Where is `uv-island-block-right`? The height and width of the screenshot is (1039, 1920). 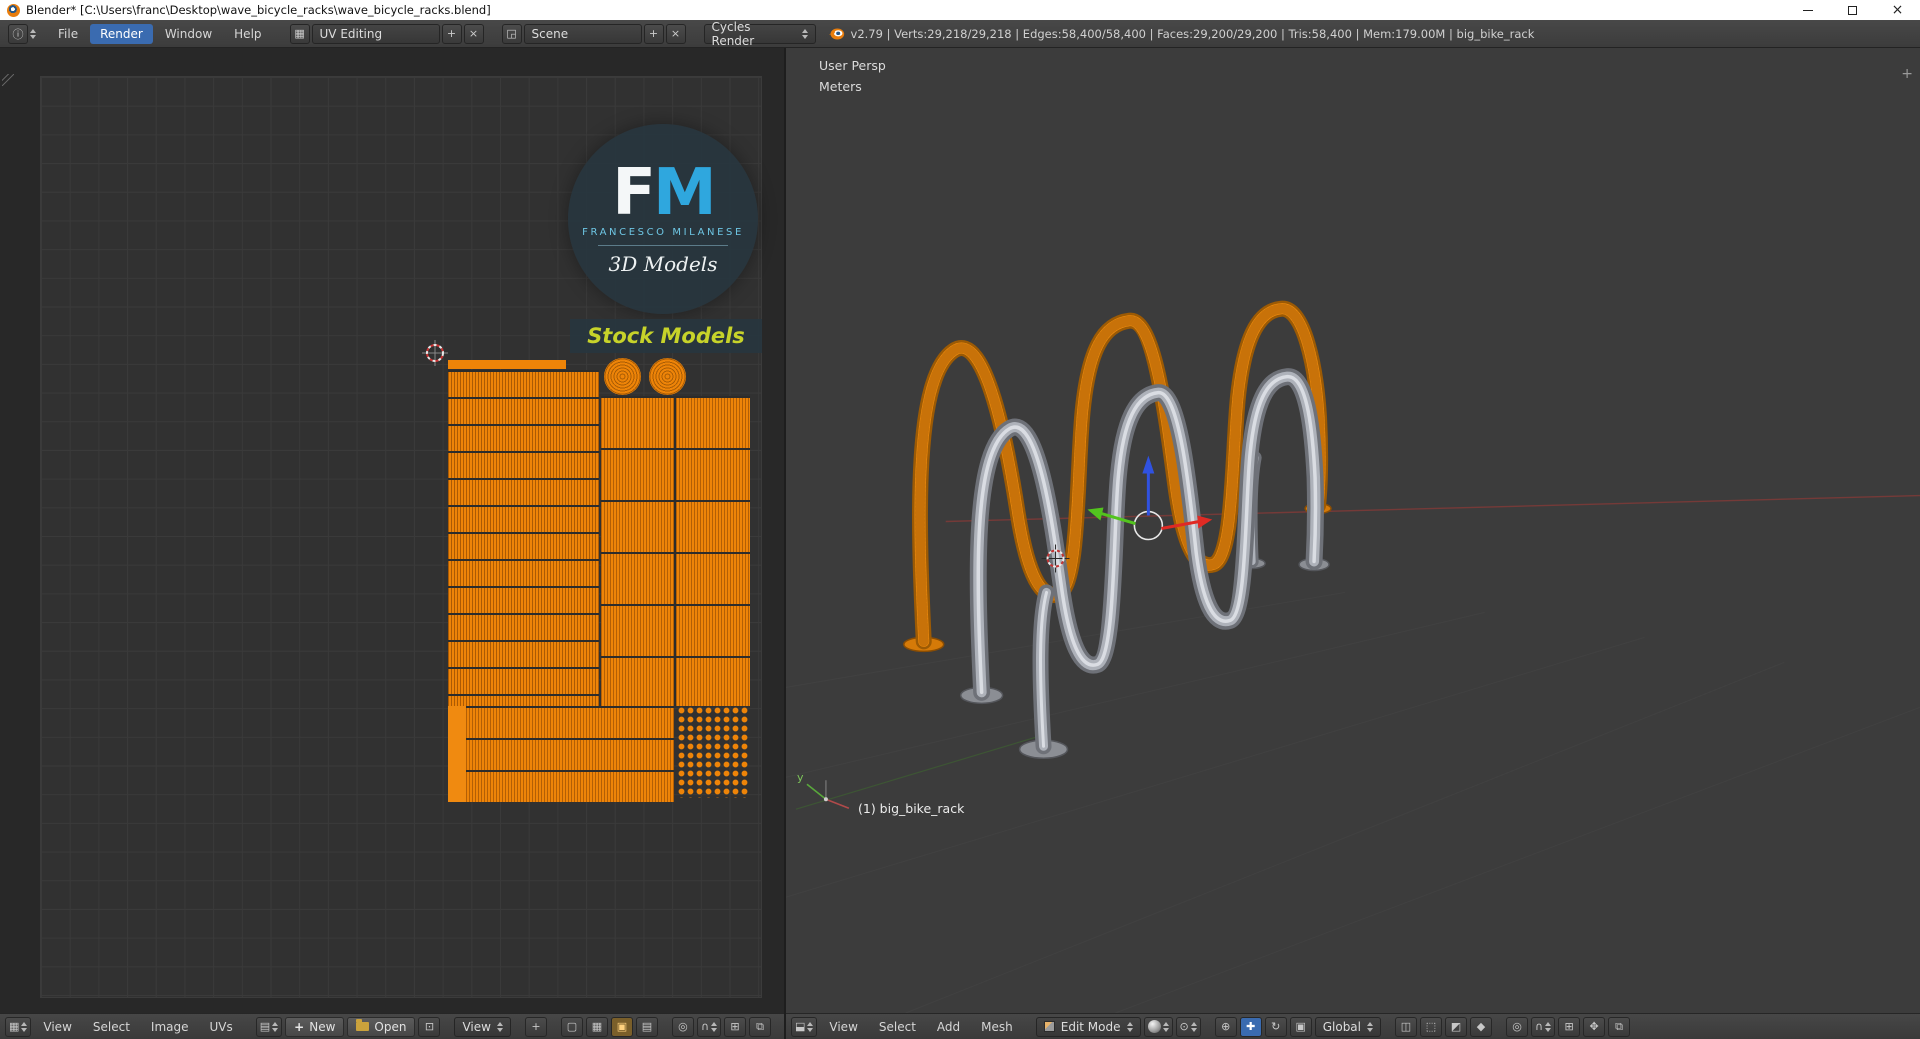
uv-island-block-right is located at coordinates (675, 551).